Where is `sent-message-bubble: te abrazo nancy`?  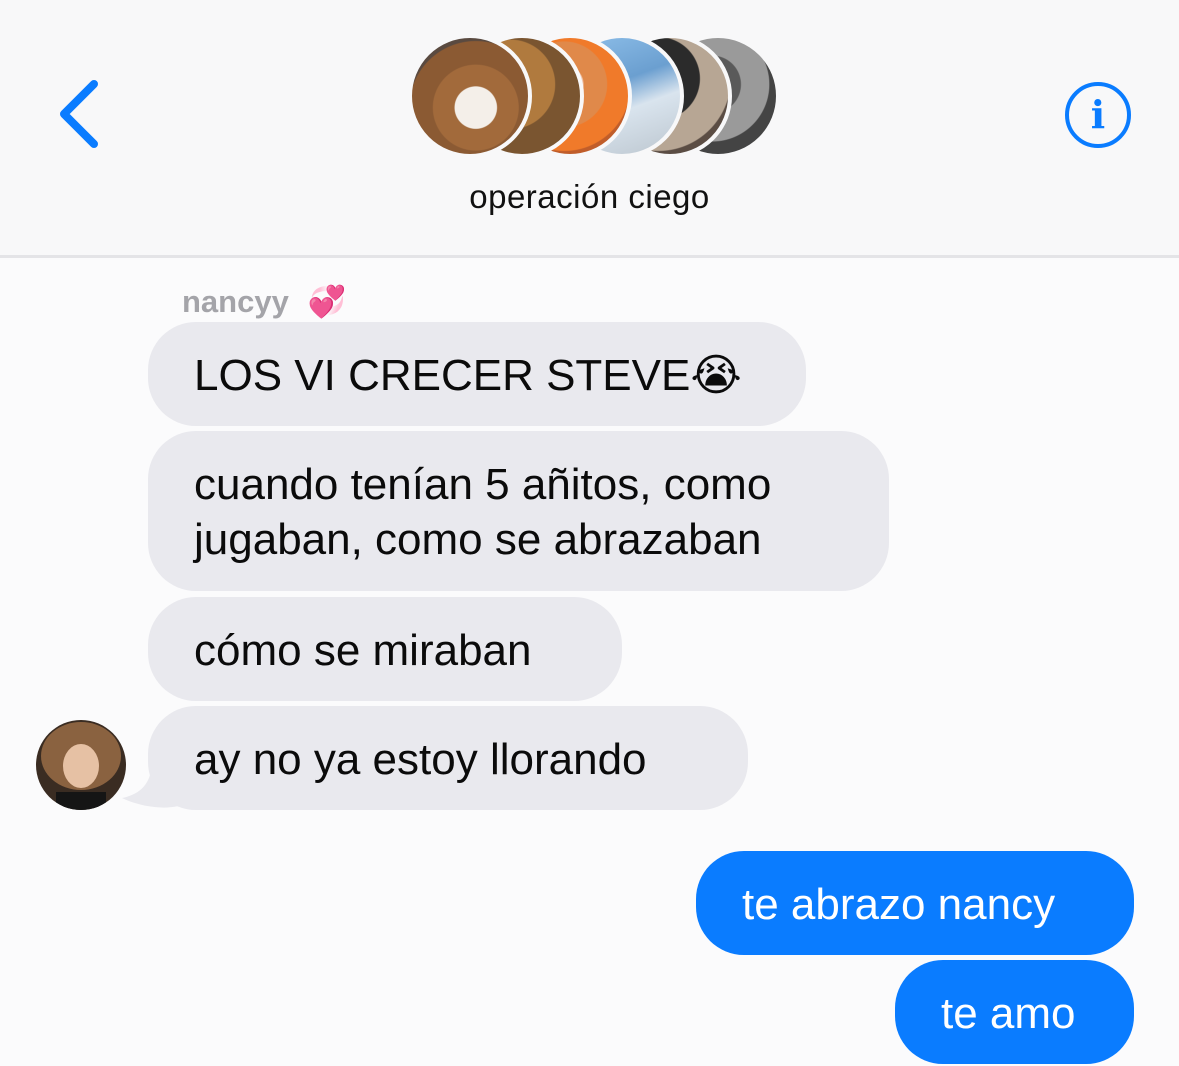
sent-message-bubble: te abrazo nancy is located at coordinates (915, 903).